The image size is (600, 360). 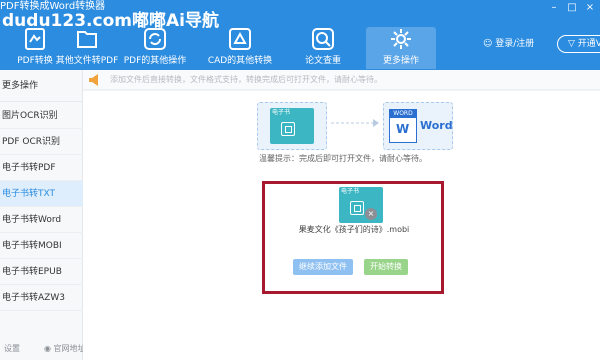 I want to click on ebook-file-icon: 电子书, so click(x=292, y=126).